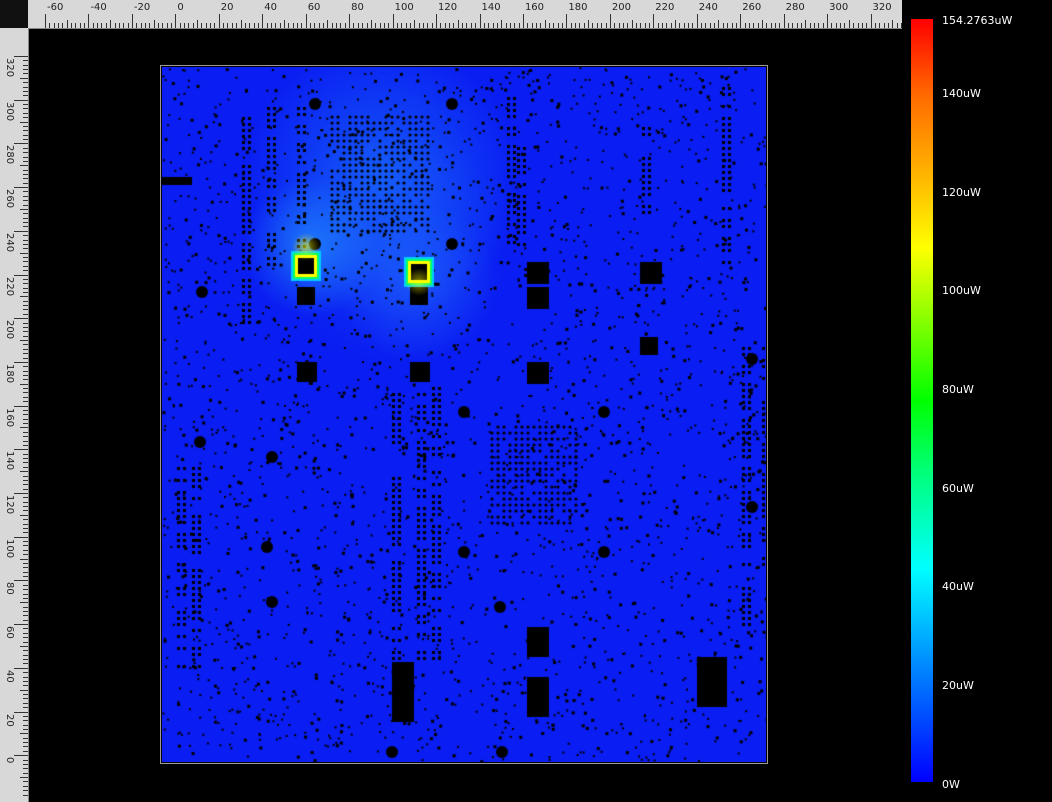  I want to click on ruler-left-label: 220, so click(9, 286).